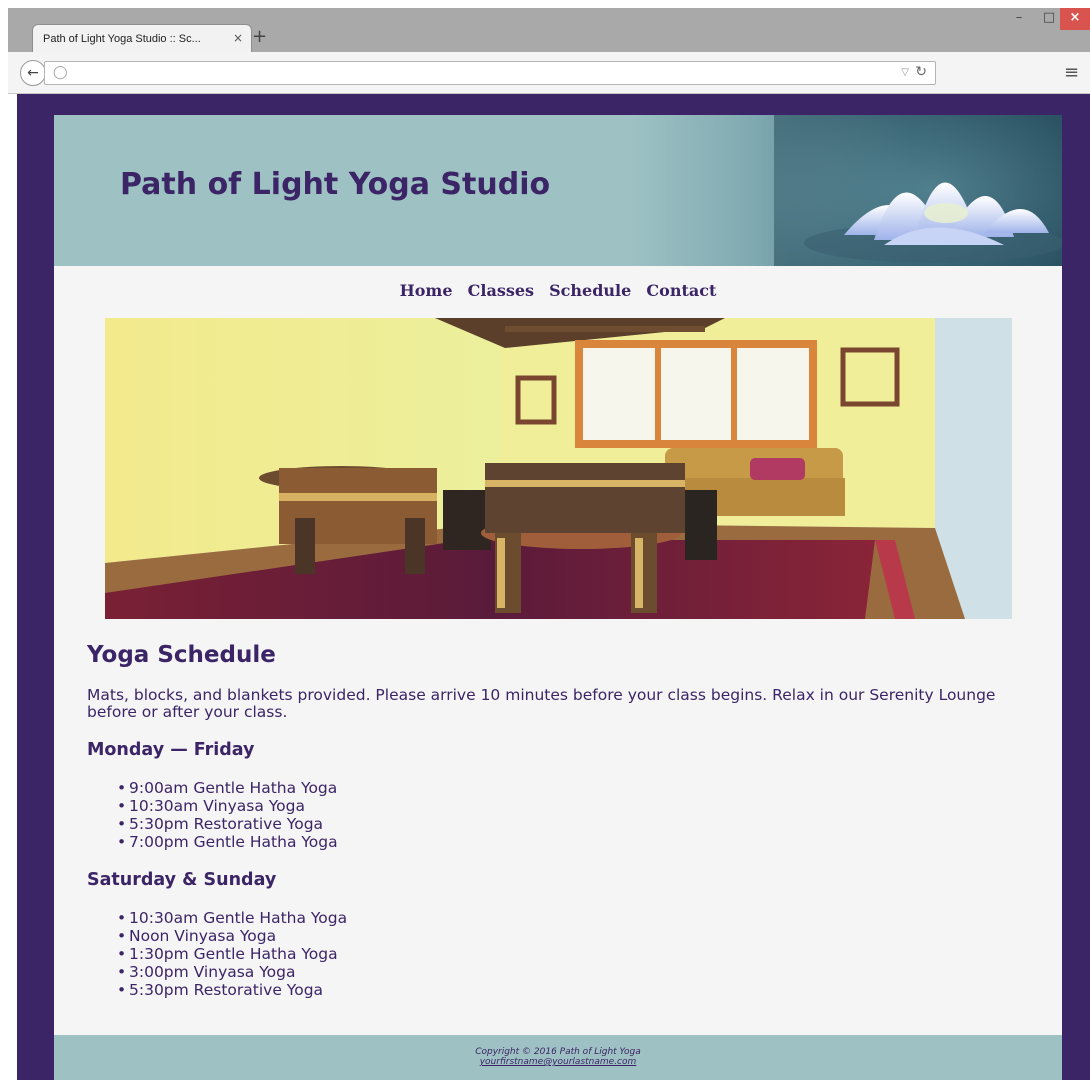 The height and width of the screenshot is (1080, 1090). Describe the element at coordinates (572, 972) in the screenshot. I see `list-item: 3:00pm Vinyasa Yoga` at that location.